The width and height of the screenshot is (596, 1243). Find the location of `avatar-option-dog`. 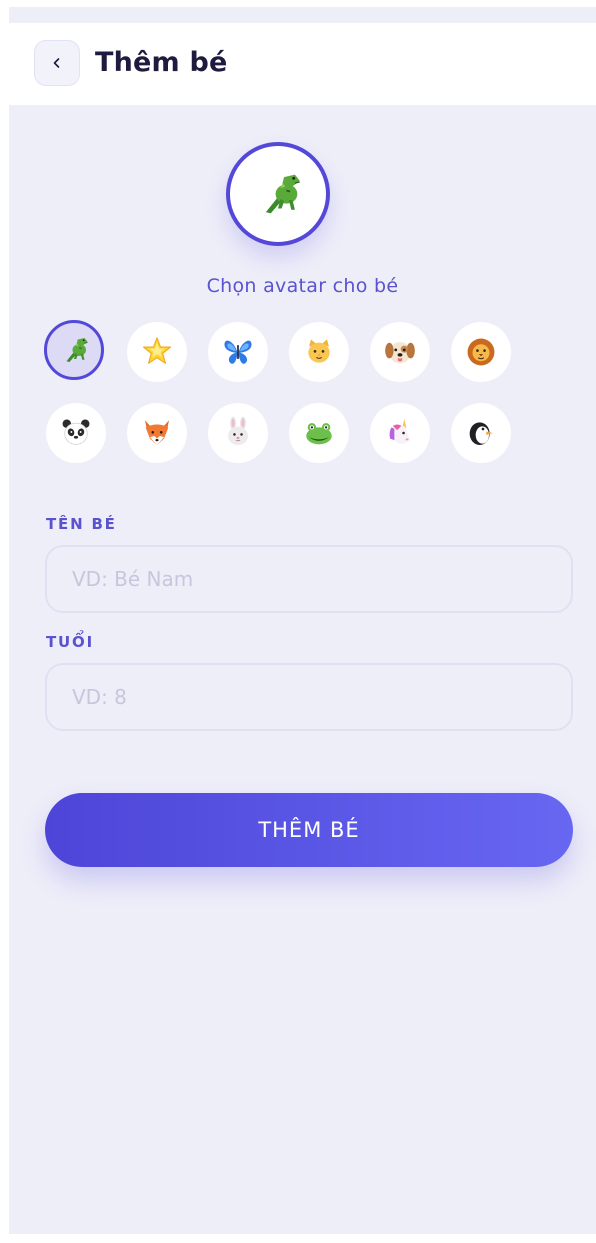

avatar-option-dog is located at coordinates (400, 352).